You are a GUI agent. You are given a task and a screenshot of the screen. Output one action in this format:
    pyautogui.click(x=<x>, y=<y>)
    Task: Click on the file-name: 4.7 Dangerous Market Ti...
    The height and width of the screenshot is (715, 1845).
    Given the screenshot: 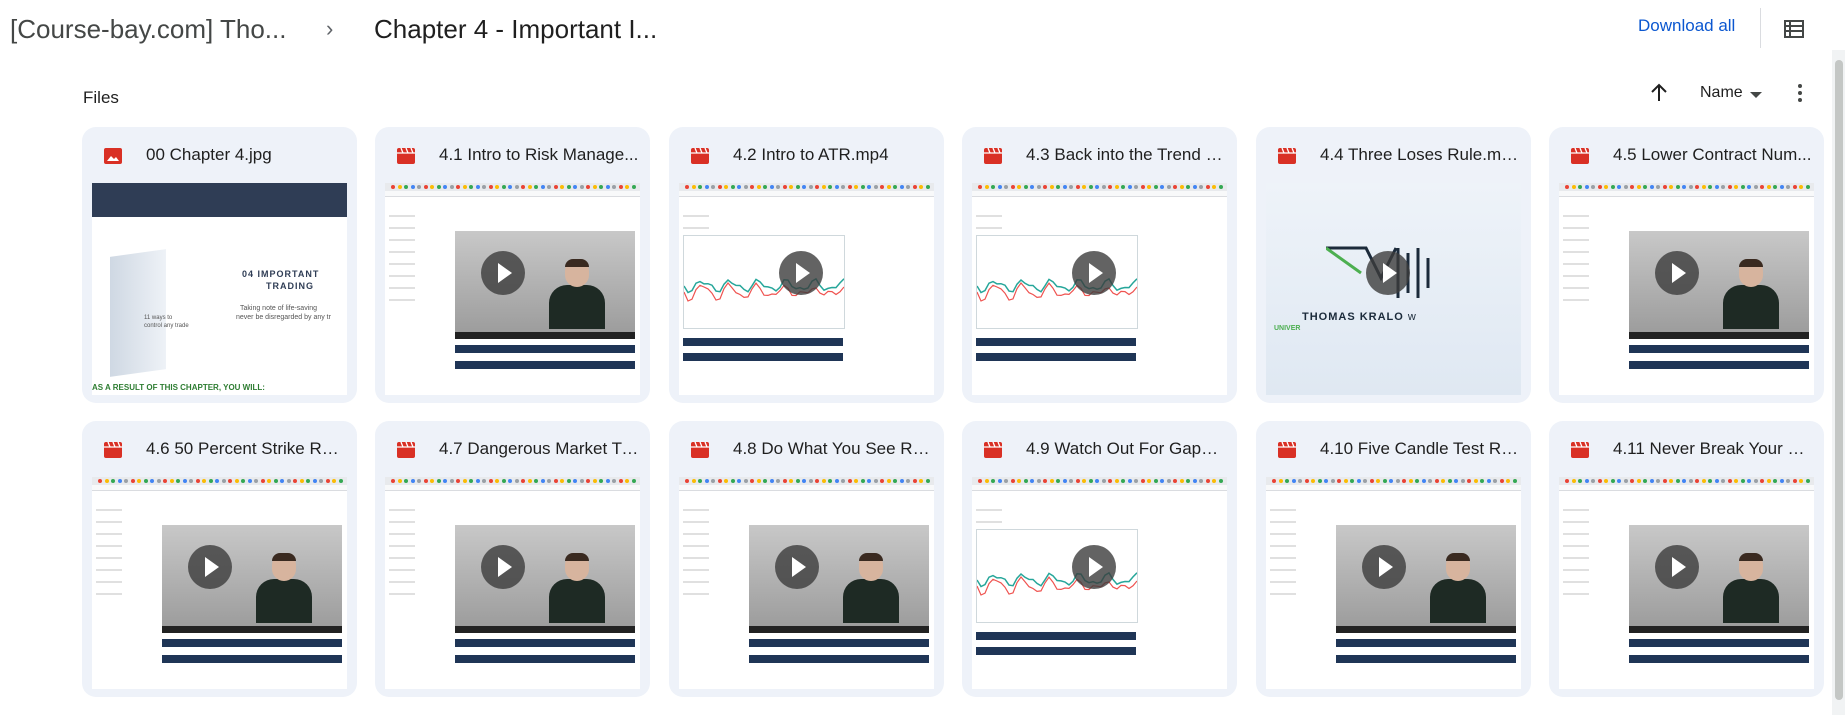 What is the action you would take?
    pyautogui.click(x=539, y=449)
    